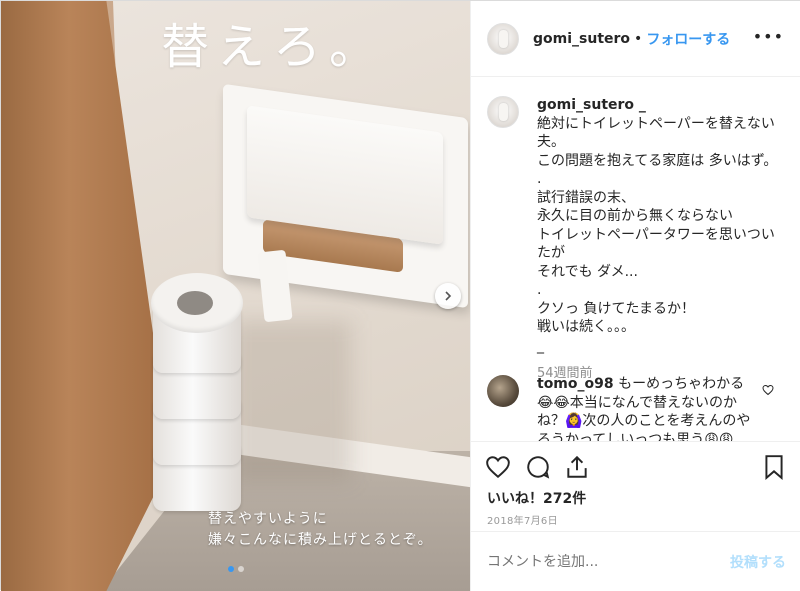 The height and width of the screenshot is (591, 800). I want to click on likes-count: いいね！272件, so click(536, 498).